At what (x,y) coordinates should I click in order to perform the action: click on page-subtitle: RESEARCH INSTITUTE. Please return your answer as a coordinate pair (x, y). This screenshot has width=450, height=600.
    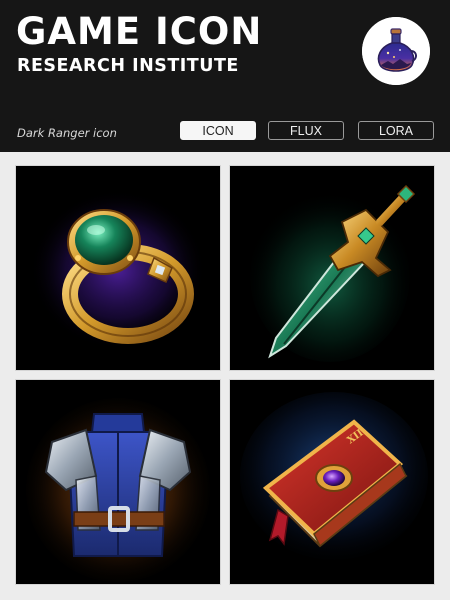
    Looking at the image, I should click on (128, 66).